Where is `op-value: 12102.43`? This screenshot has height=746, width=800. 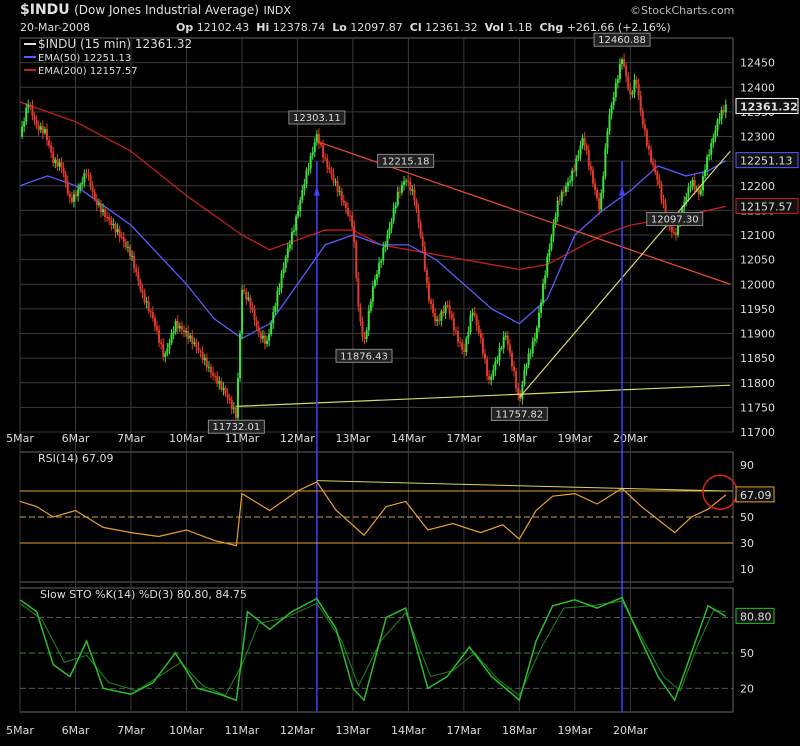 op-value: 12102.43 is located at coordinates (223, 27).